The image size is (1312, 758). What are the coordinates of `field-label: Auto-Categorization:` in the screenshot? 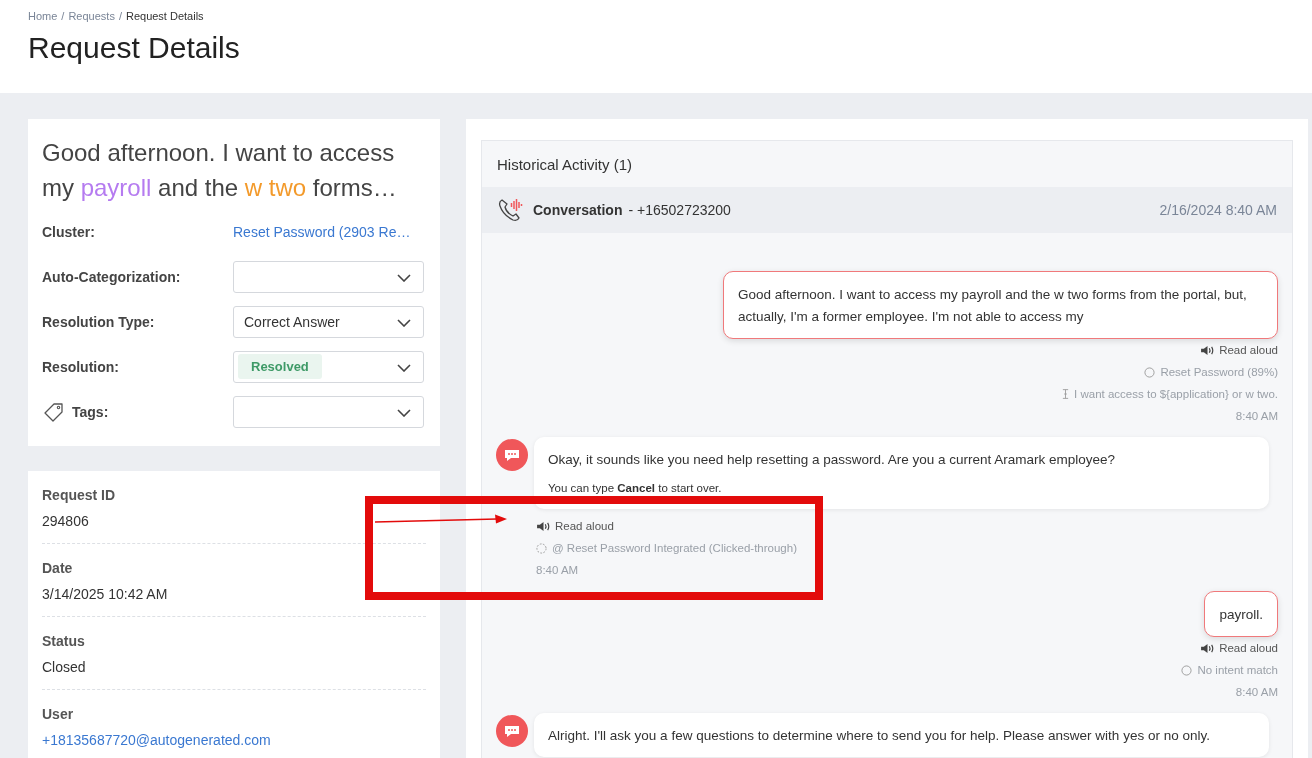 It's located at (111, 276).